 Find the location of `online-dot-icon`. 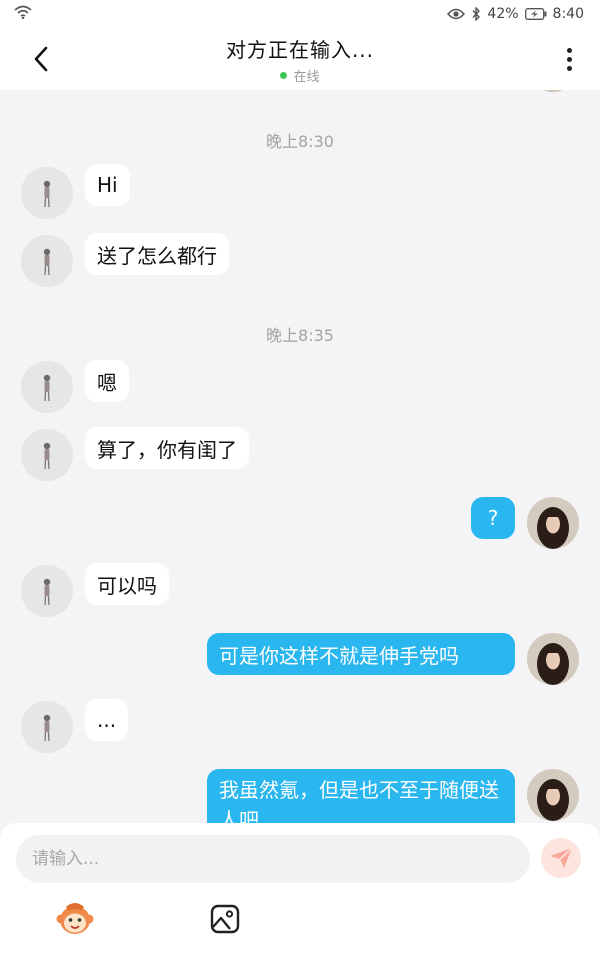

online-dot-icon is located at coordinates (284, 75).